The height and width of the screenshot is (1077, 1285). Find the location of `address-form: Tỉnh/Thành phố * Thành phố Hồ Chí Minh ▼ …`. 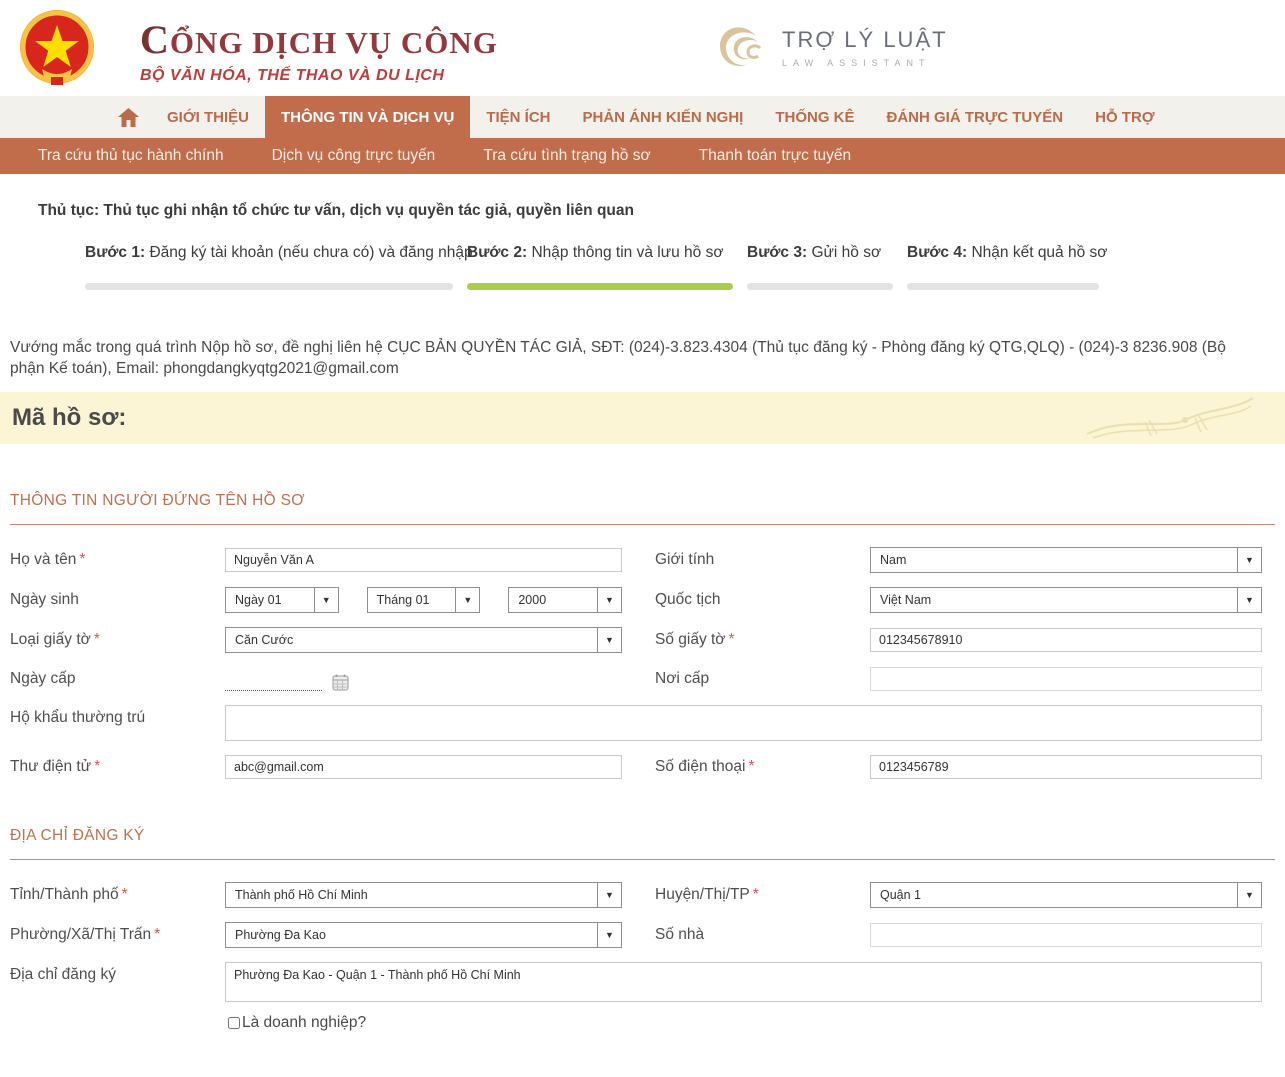

address-form: Tỉnh/Thành phố * Thành phố Hồ Chí Minh ▼ … is located at coordinates (647, 942).